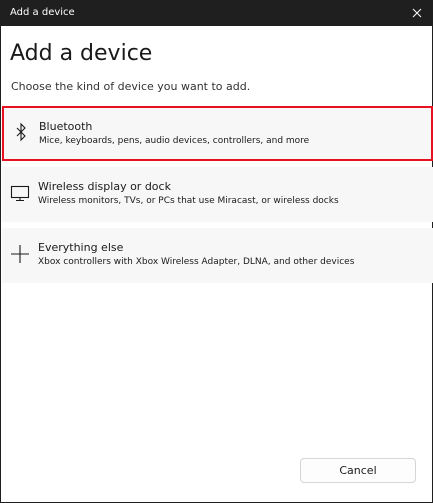 This screenshot has height=503, width=433. I want to click on title-bar: Add a device, so click(217, 13).